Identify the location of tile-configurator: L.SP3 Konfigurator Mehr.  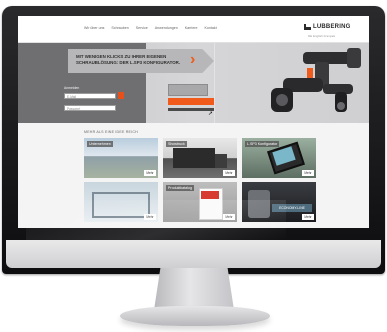
(279, 158).